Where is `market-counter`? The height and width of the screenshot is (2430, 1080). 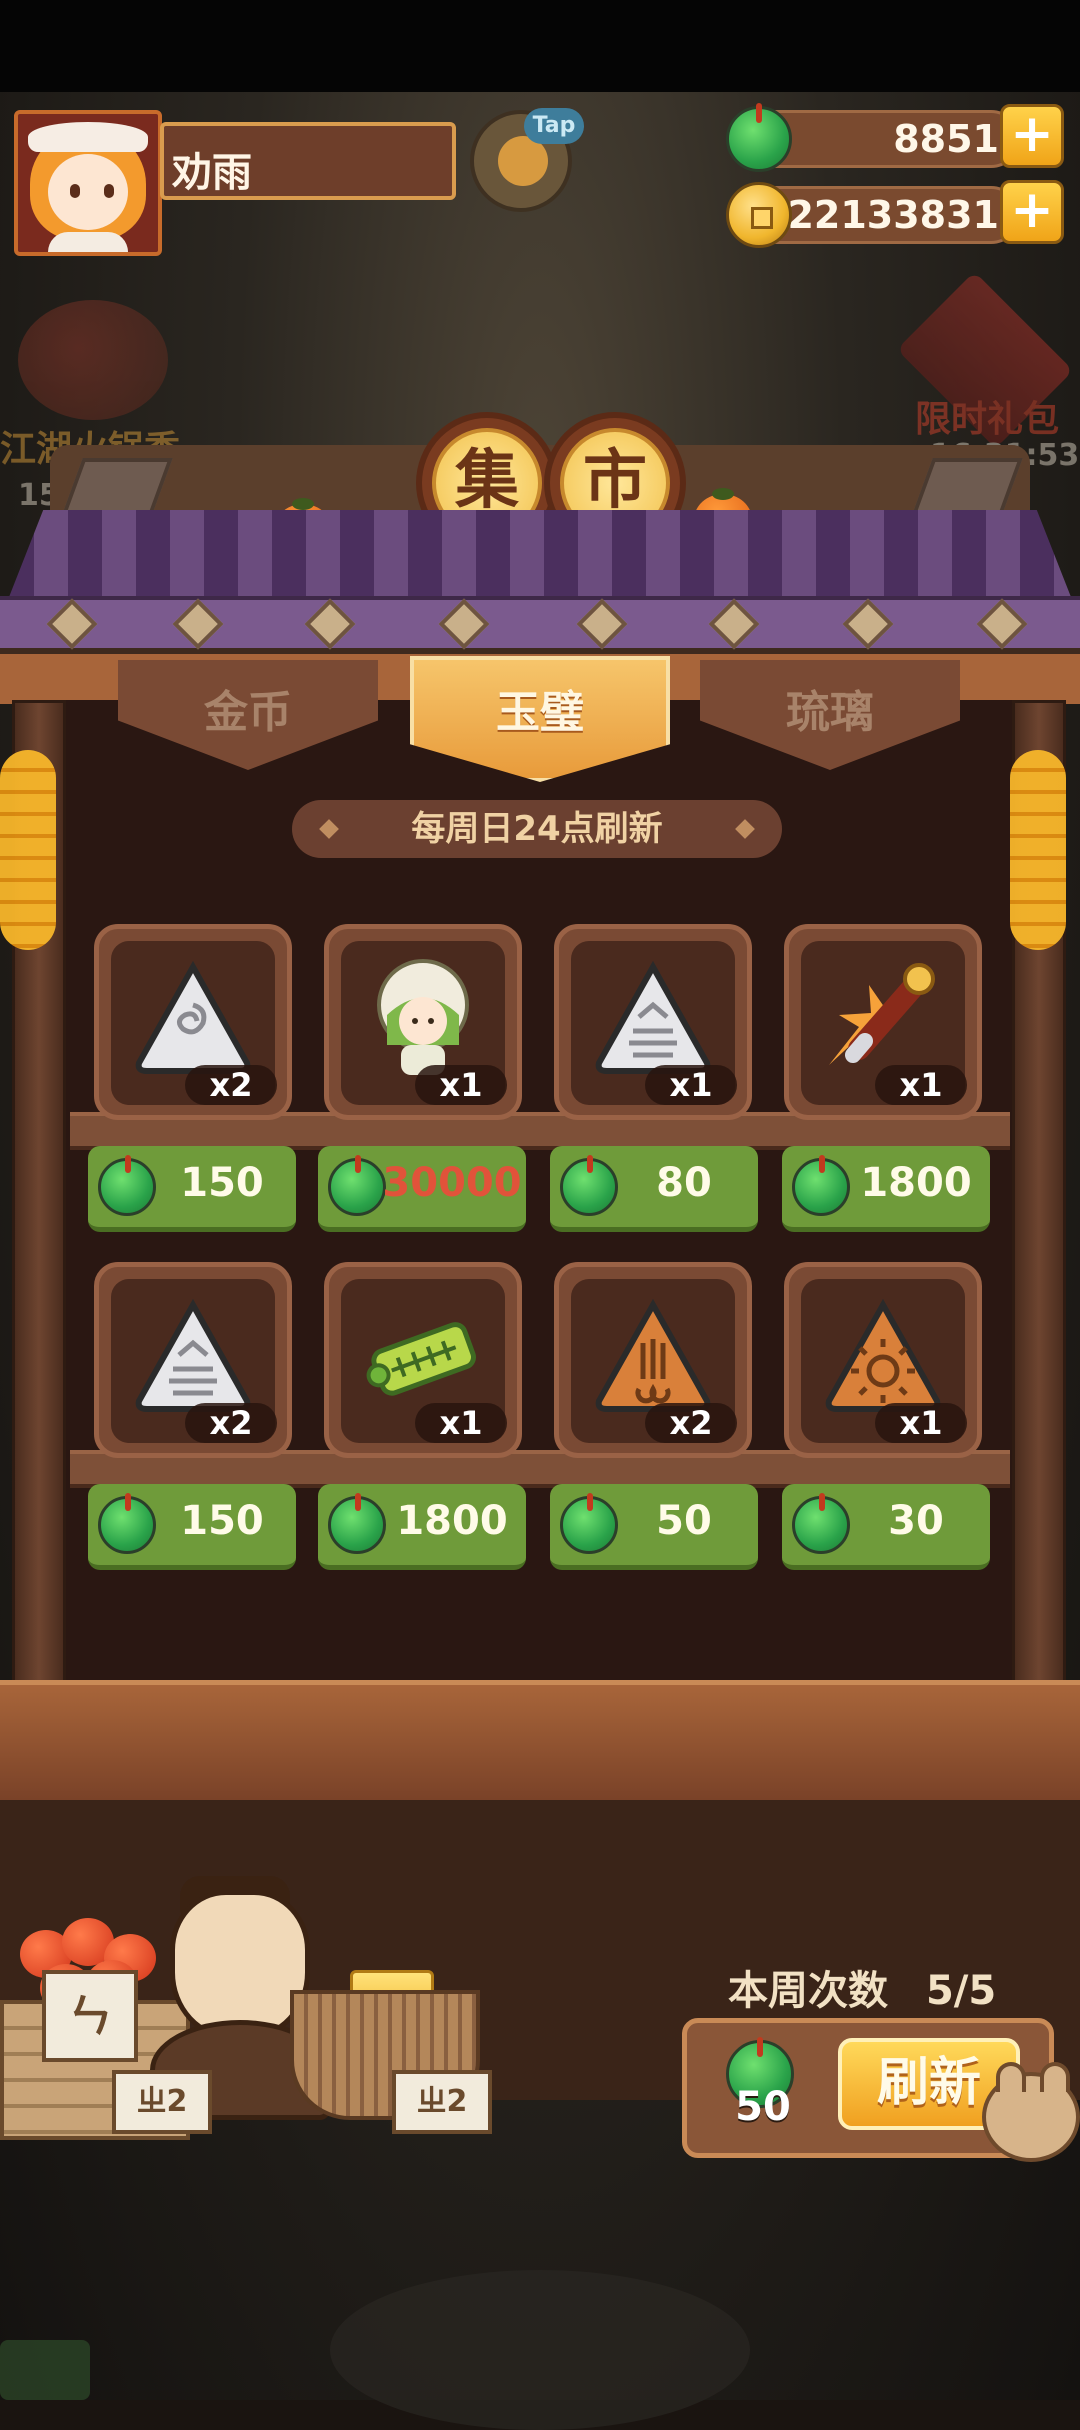
market-counter is located at coordinates (540, 1740).